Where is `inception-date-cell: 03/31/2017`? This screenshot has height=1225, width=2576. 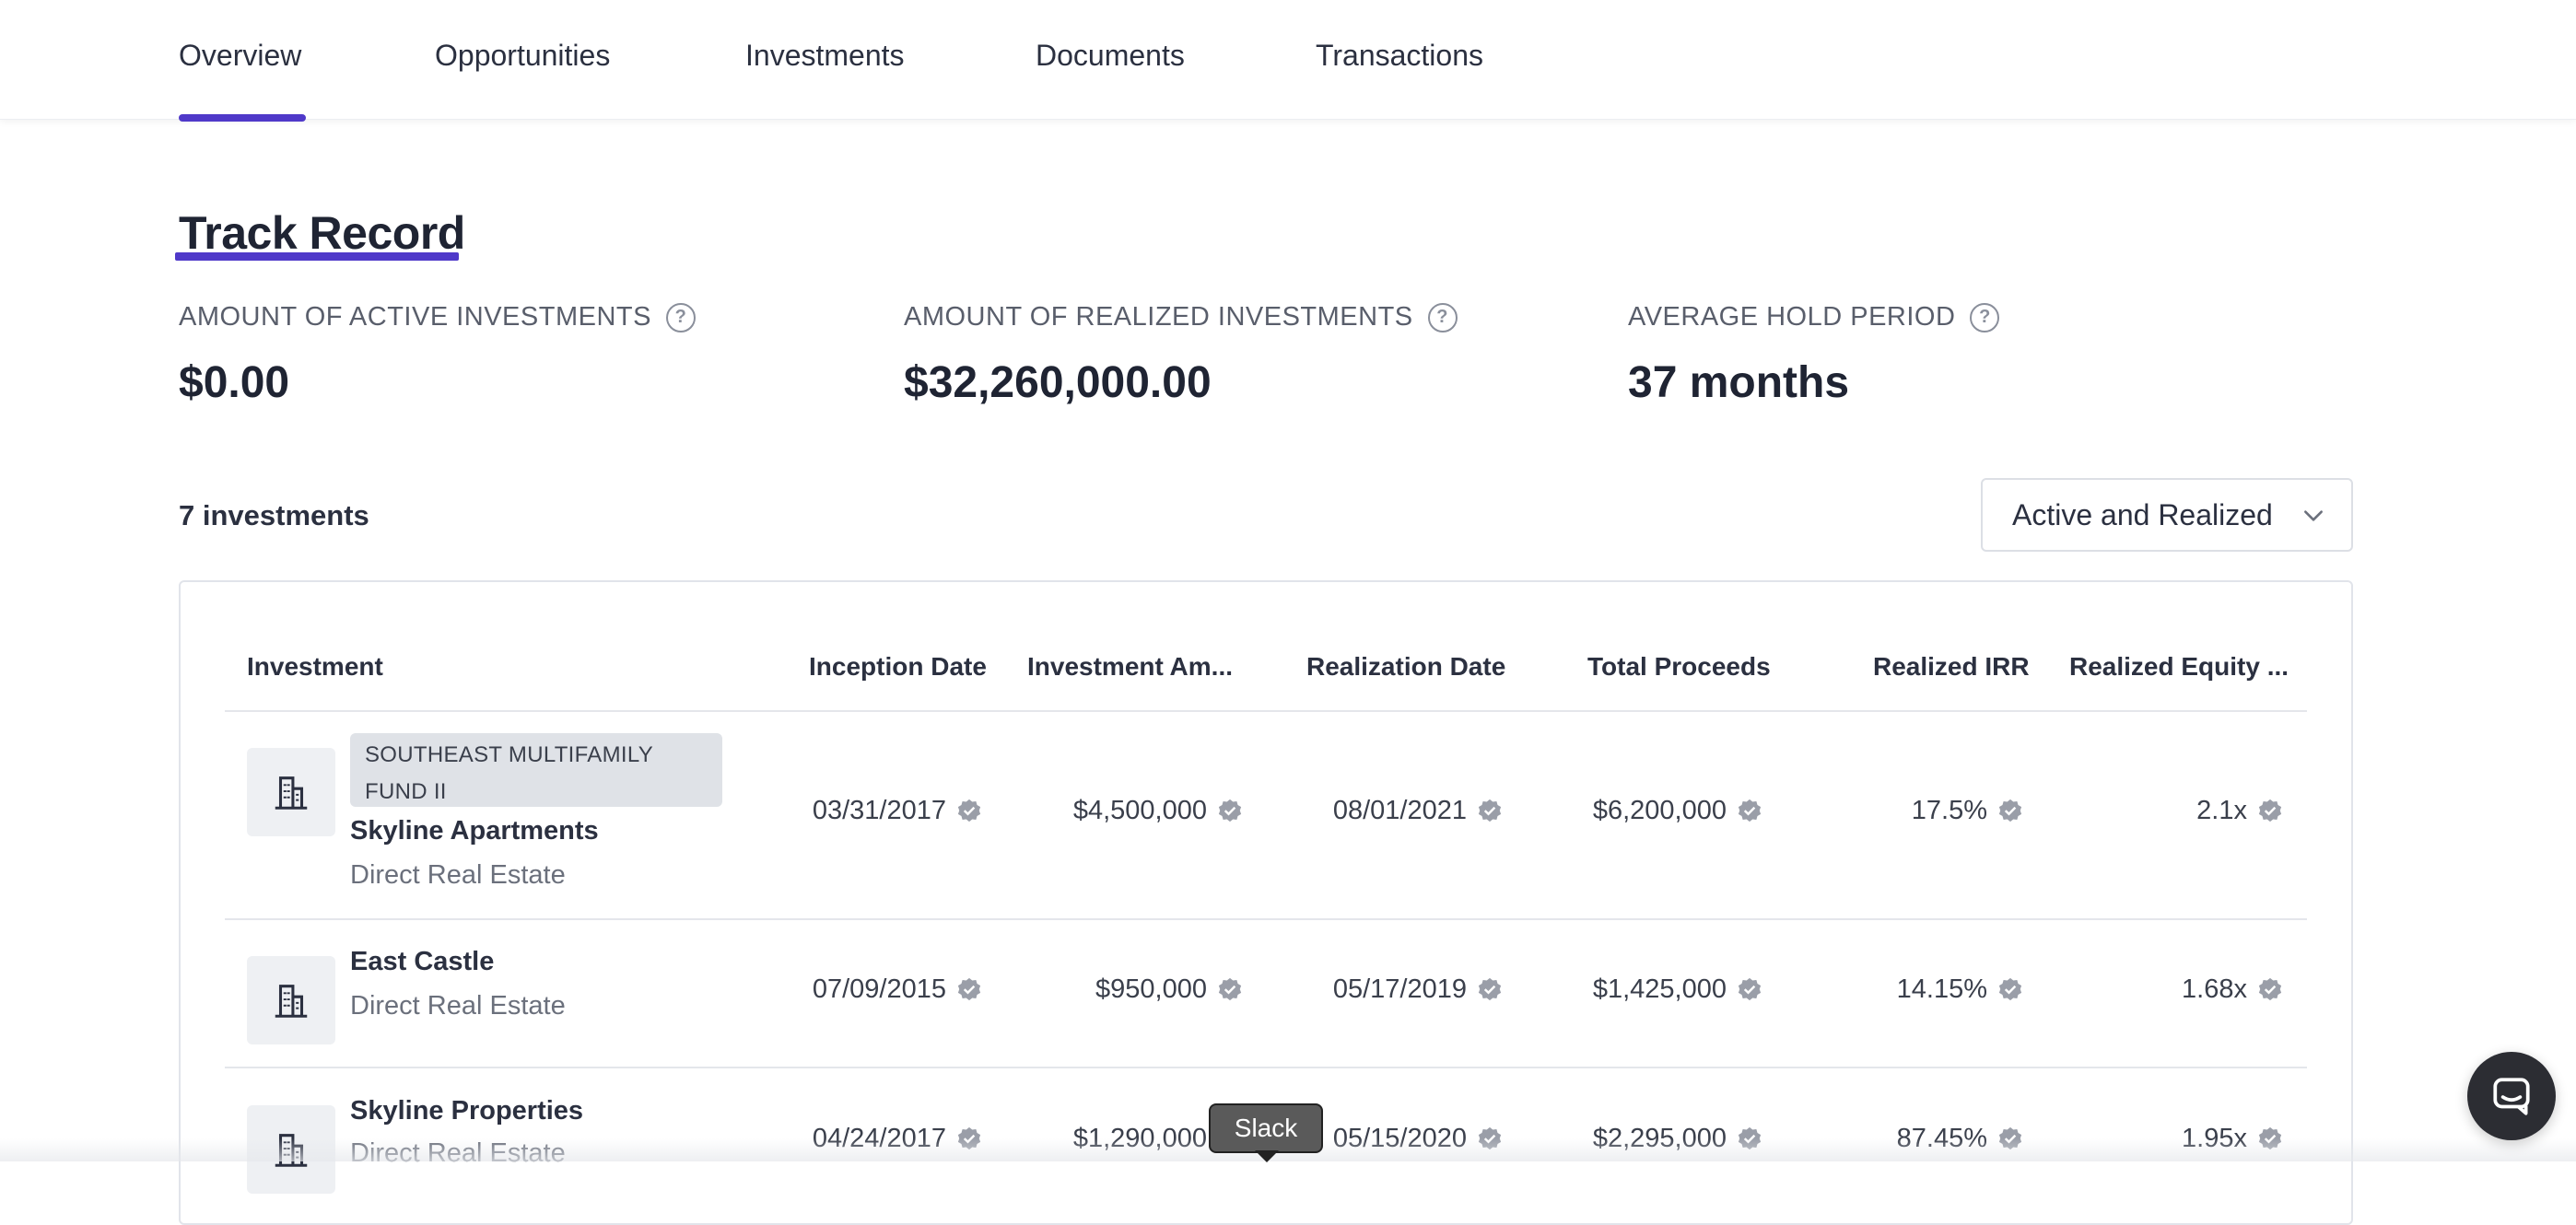 inception-date-cell: 03/31/2017 is located at coordinates (898, 811).